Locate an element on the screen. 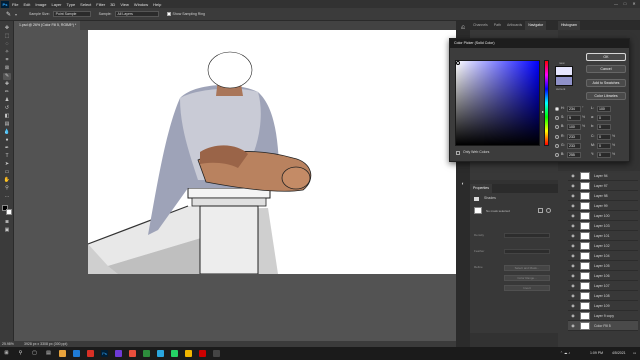 The width and height of the screenshot is (640, 360). layer-name: Layer 108 is located at coordinates (602, 296).